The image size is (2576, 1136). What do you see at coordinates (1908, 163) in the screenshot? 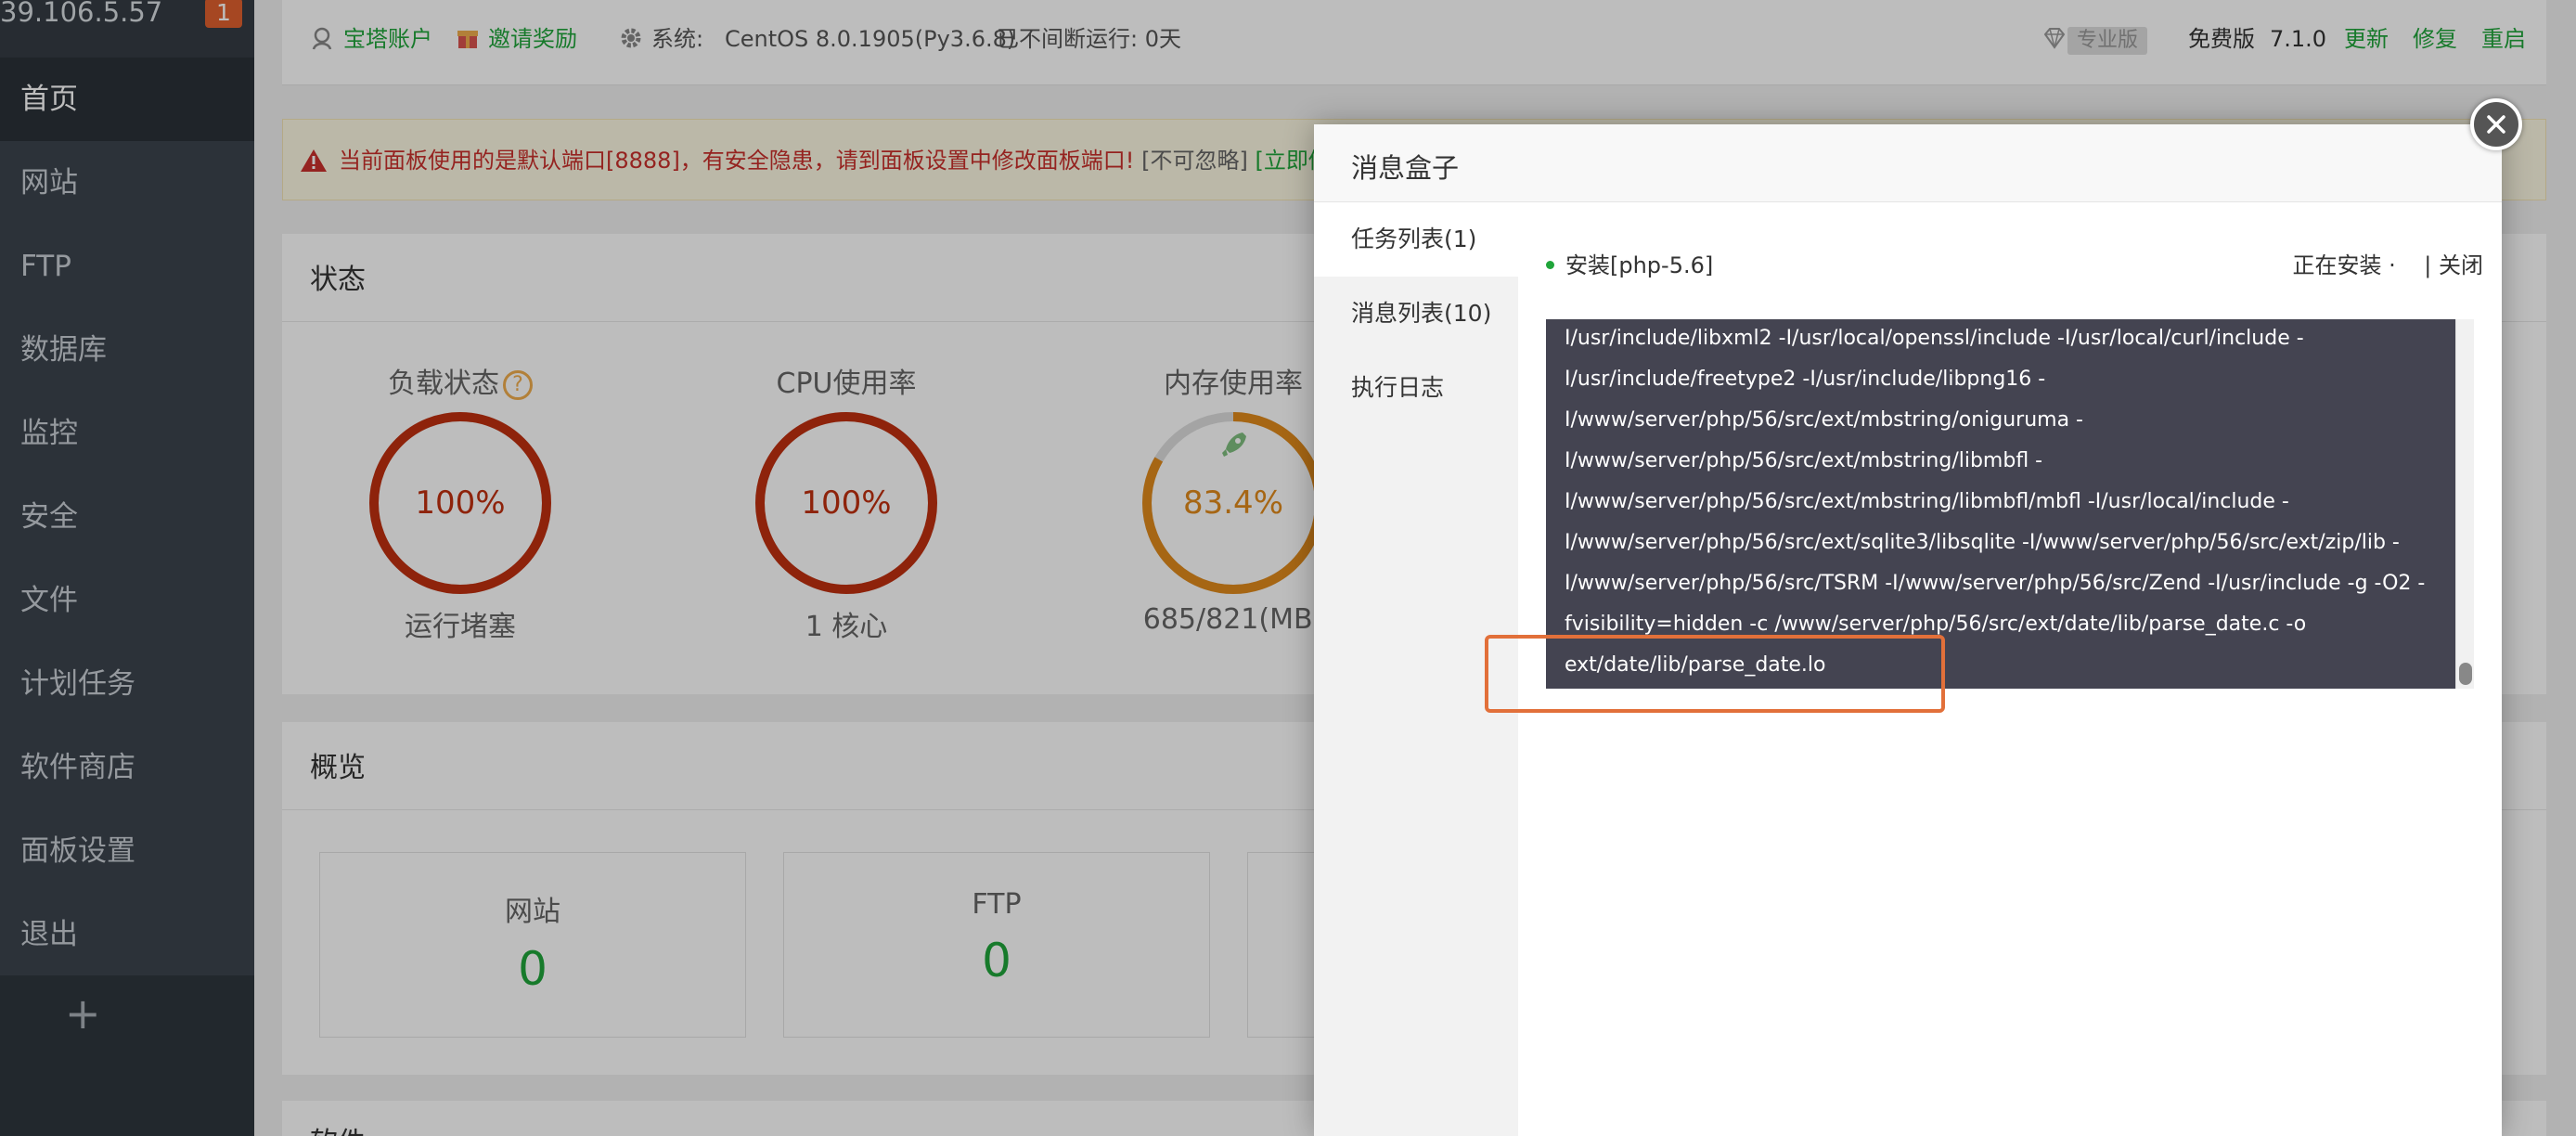
I see `modal-header: 消息盒子` at bounding box center [1908, 163].